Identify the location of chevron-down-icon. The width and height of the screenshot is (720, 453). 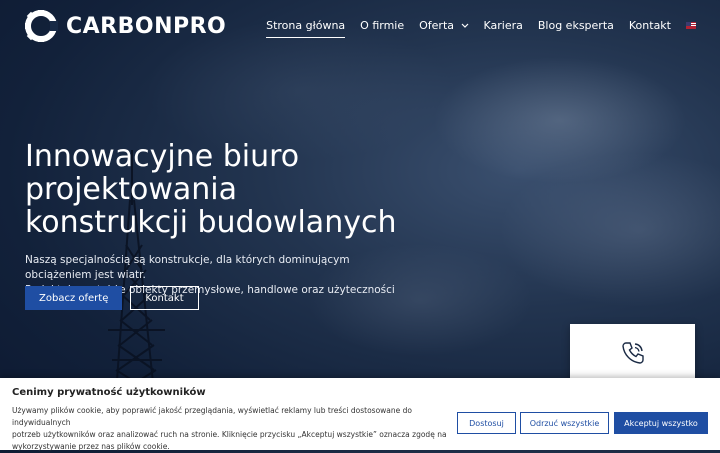
(464, 25).